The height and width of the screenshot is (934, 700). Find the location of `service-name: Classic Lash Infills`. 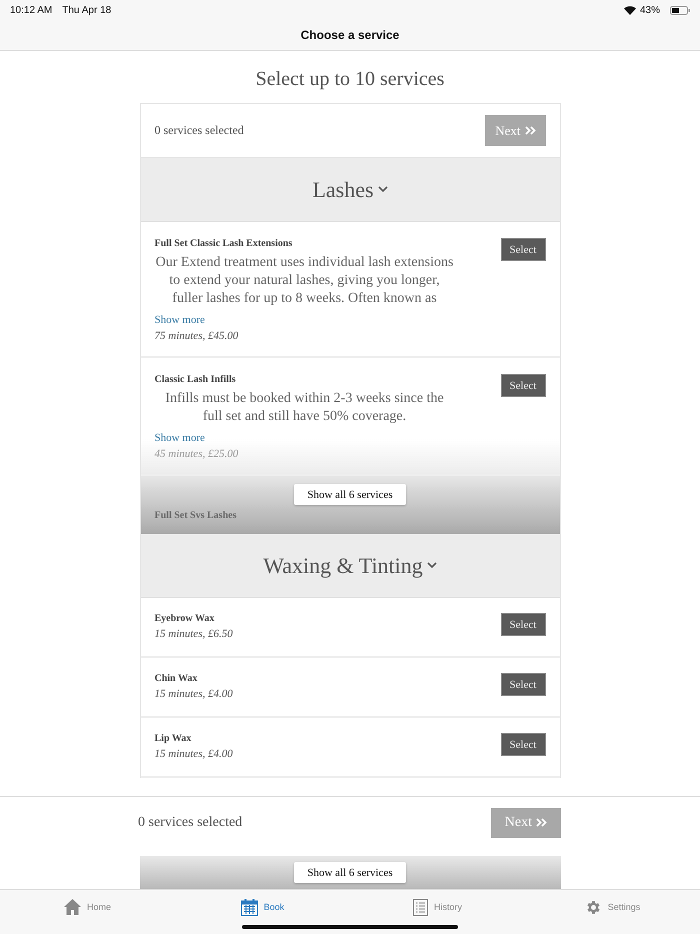

service-name: Classic Lash Infills is located at coordinates (195, 379).